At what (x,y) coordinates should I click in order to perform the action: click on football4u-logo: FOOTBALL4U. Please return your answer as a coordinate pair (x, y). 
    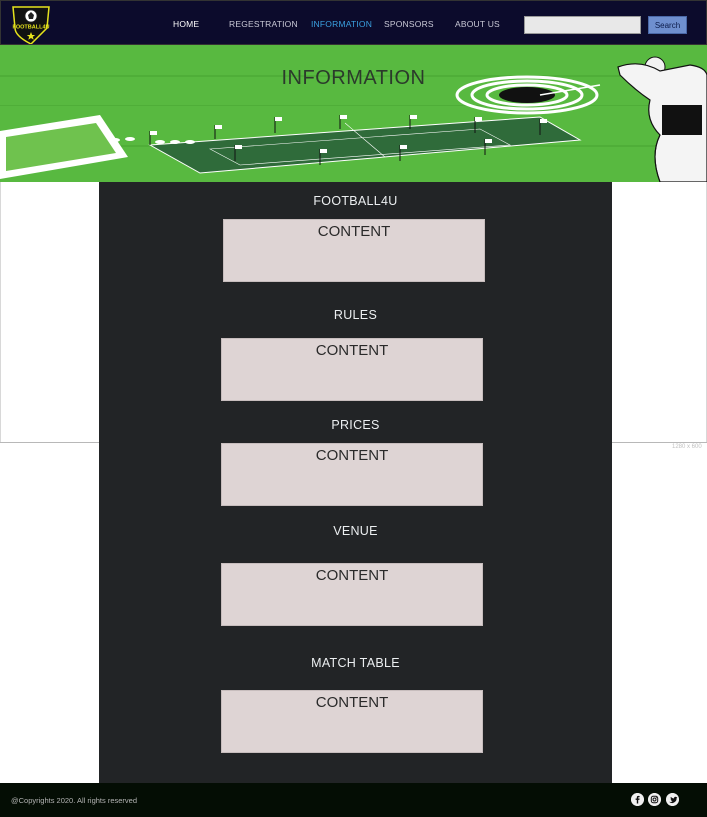
    Looking at the image, I should click on (31, 24).